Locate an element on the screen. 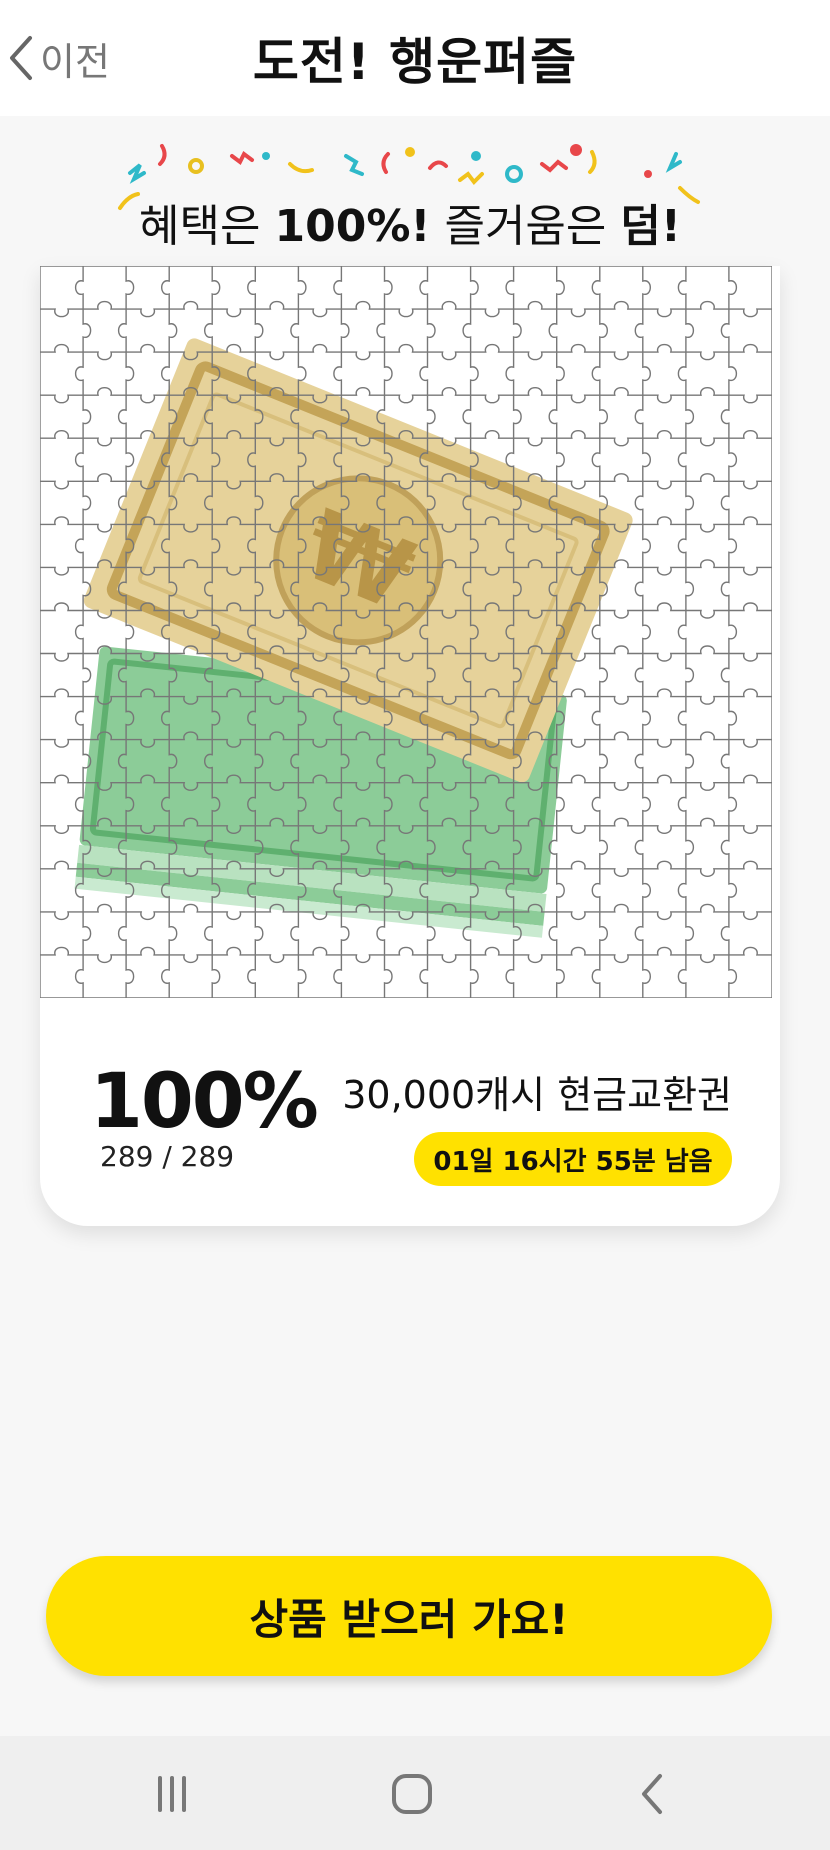 The width and height of the screenshot is (830, 1850). page-title: 도전! 행운퍼즐 is located at coordinates (415, 62).